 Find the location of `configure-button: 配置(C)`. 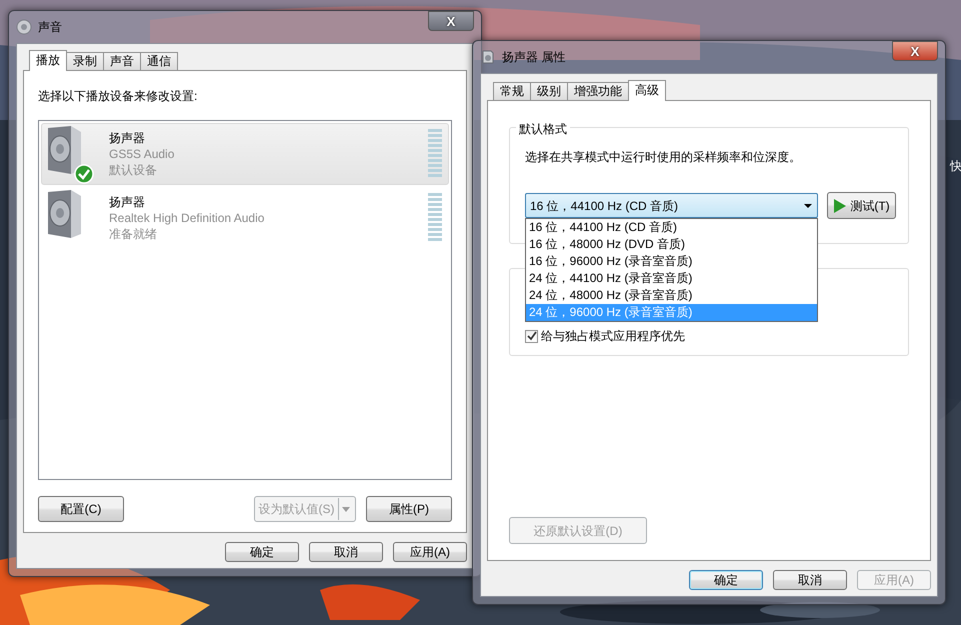

configure-button: 配置(C) is located at coordinates (81, 509).